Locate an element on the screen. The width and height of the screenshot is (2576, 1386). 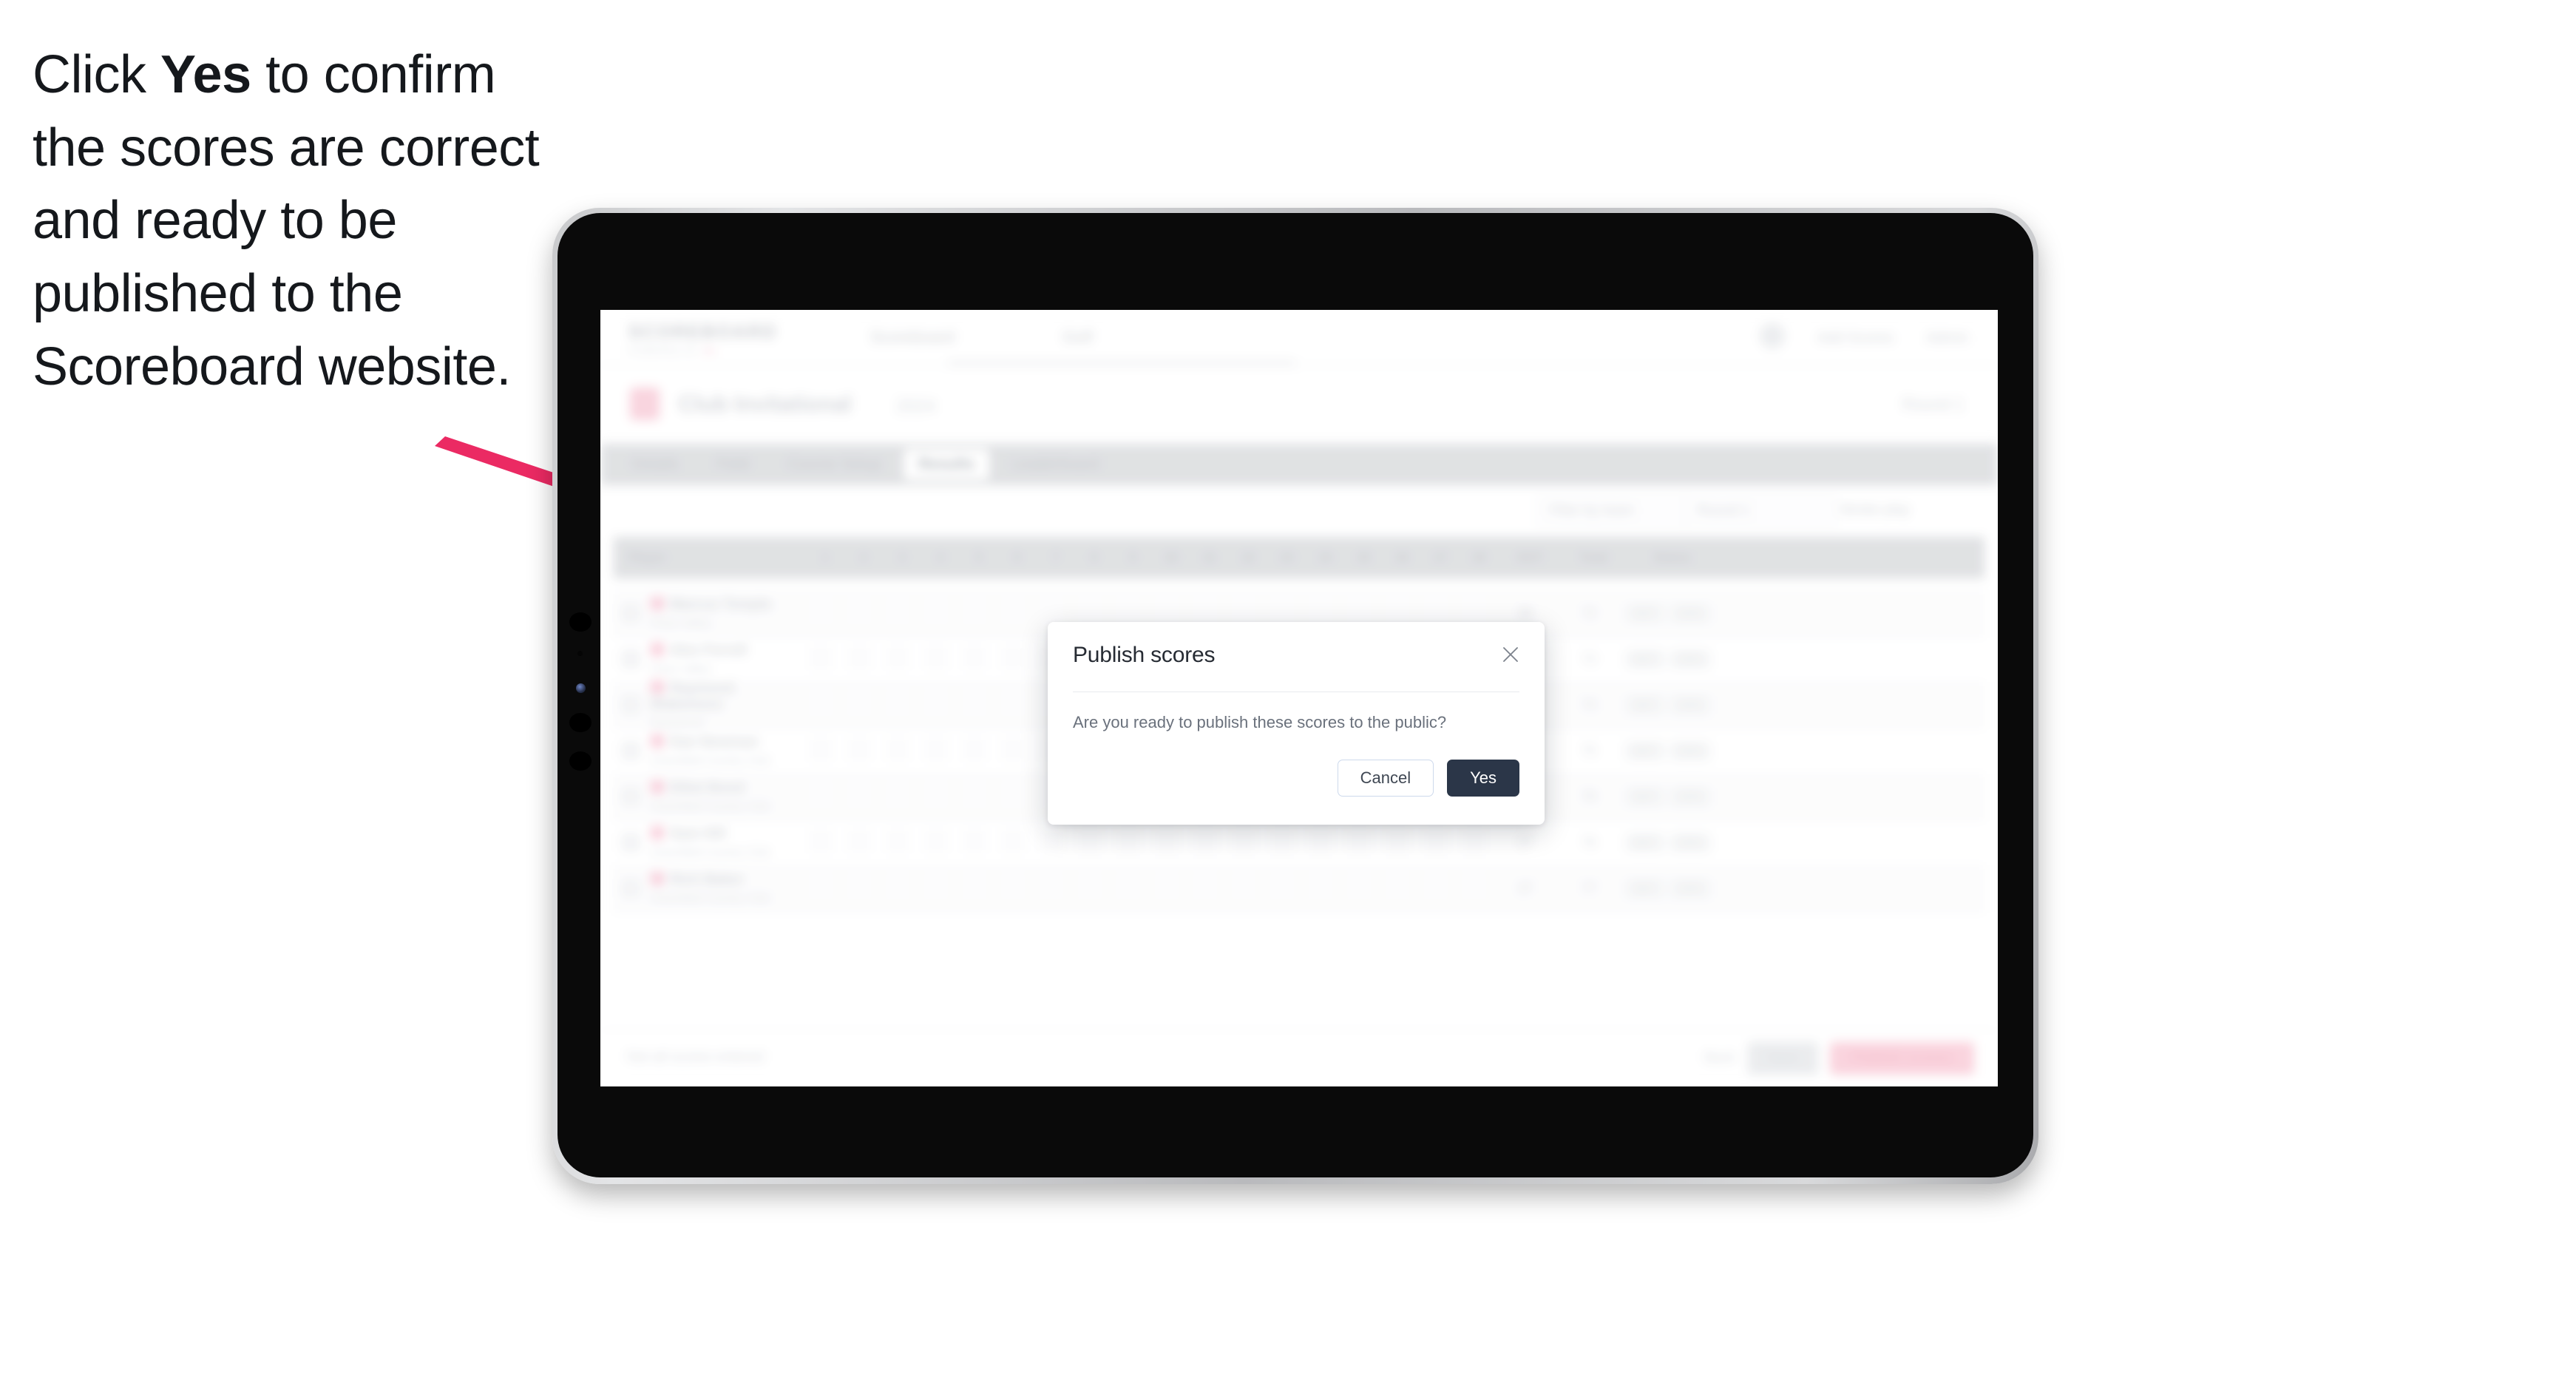
caption-text-before: Click is located at coordinates (96, 74).